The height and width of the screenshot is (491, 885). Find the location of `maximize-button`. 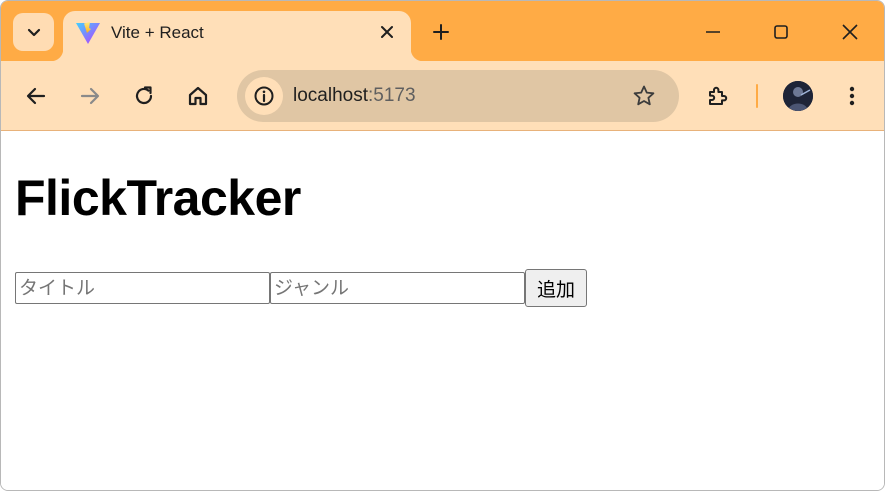

maximize-button is located at coordinates (781, 32).